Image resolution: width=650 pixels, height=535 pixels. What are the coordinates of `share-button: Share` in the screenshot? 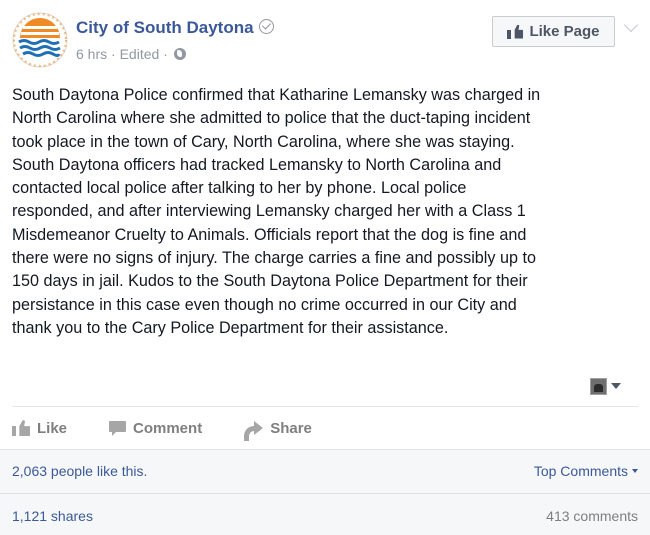 It's located at (278, 430).